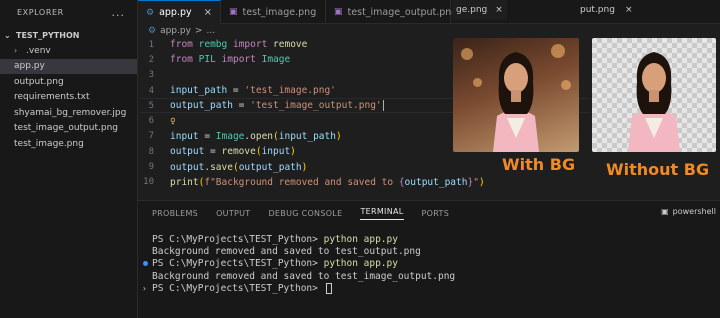 This screenshot has width=720, height=318. What do you see at coordinates (305, 213) in the screenshot?
I see `tab-debug-console: DEBUG CONSOLE` at bounding box center [305, 213].